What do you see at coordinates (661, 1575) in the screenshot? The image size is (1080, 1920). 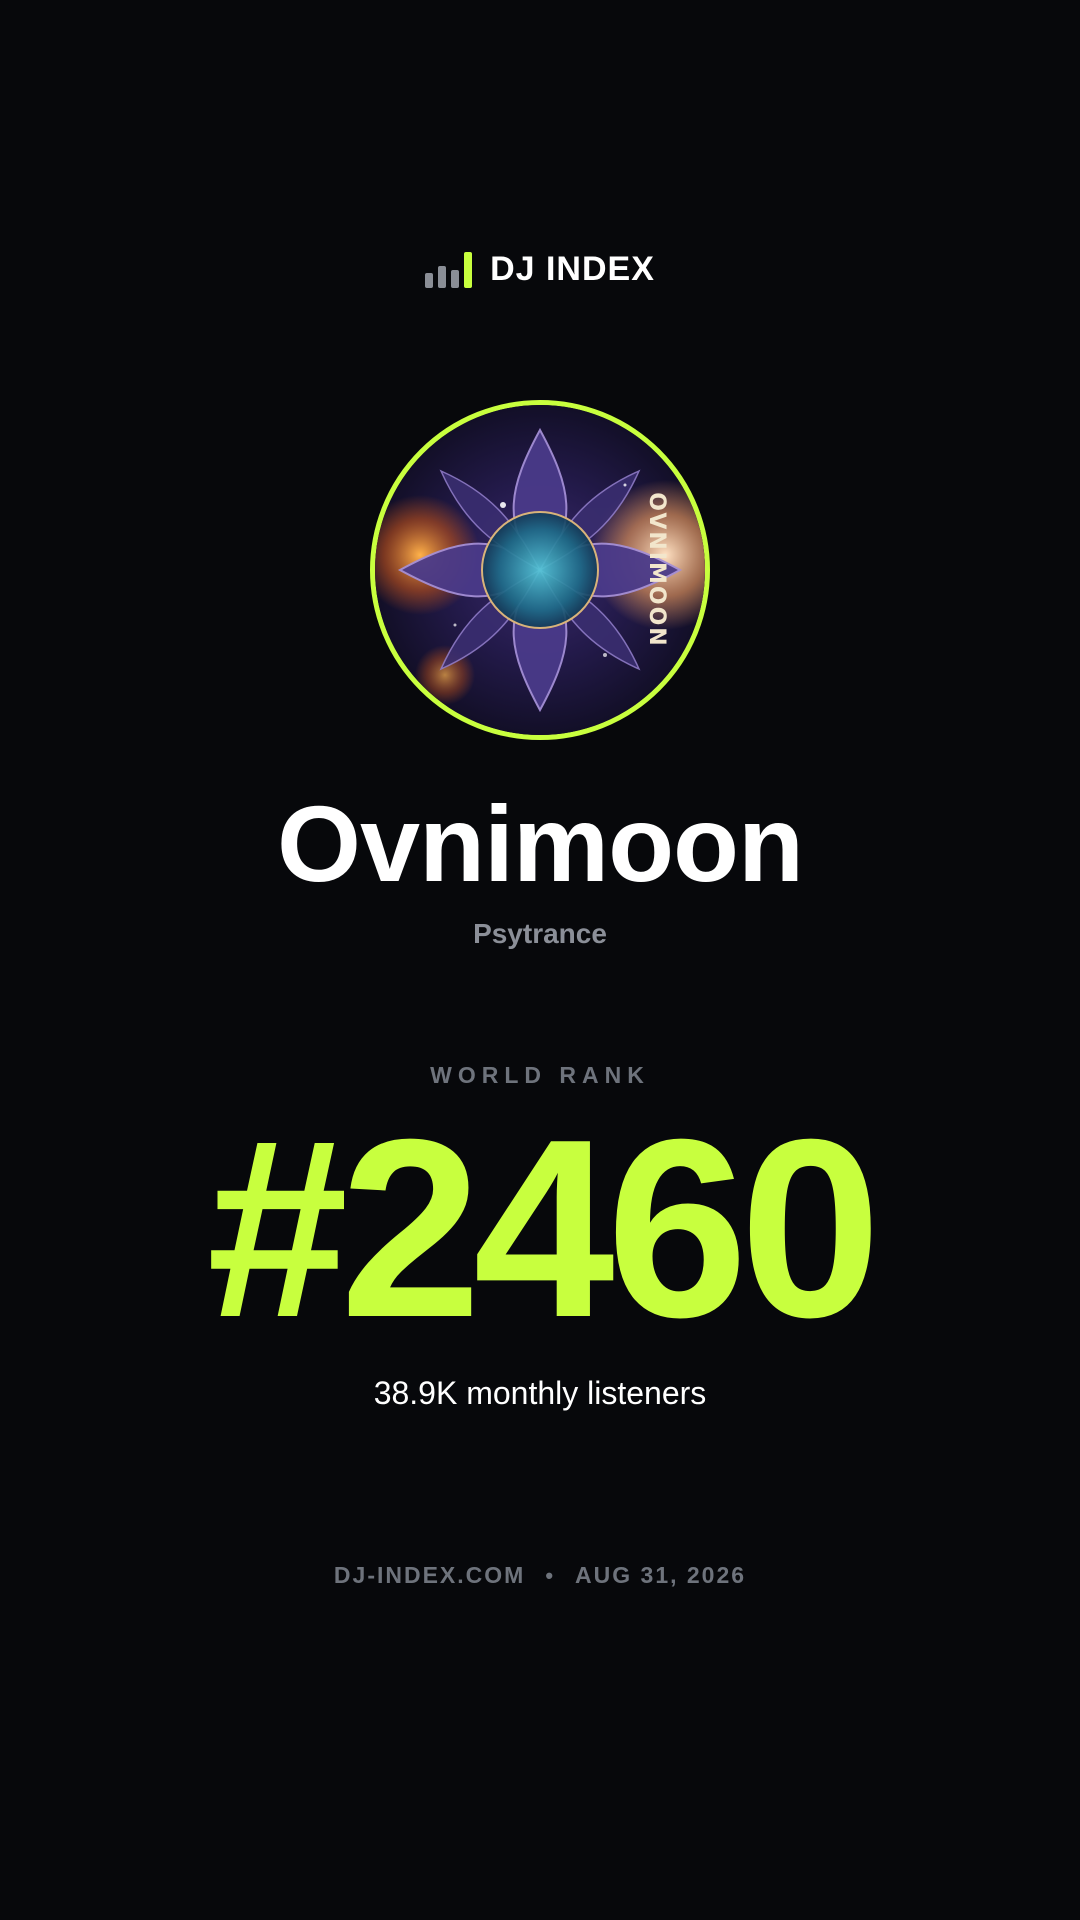 I see `footer-date: AUG 31, 2026` at bounding box center [661, 1575].